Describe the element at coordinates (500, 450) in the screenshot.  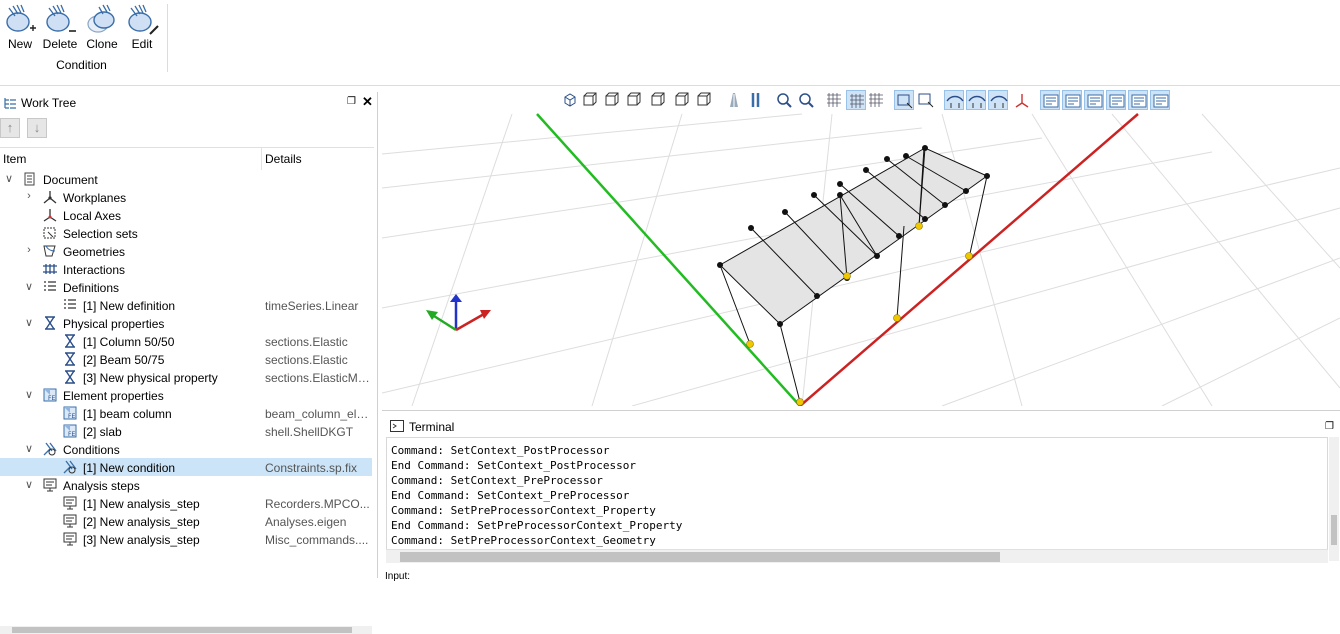
I see `terminal-line: Command: SetContext_PostProcessor` at that location.